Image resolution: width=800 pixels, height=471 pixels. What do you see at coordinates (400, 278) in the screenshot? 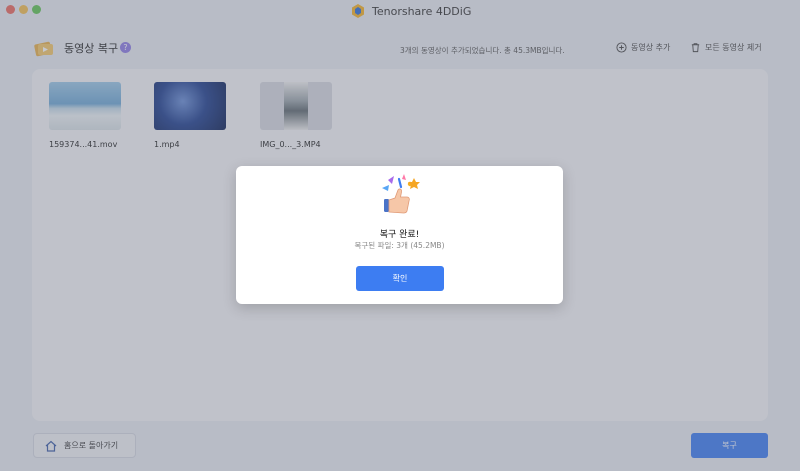
I see `confirm-button: 확인` at bounding box center [400, 278].